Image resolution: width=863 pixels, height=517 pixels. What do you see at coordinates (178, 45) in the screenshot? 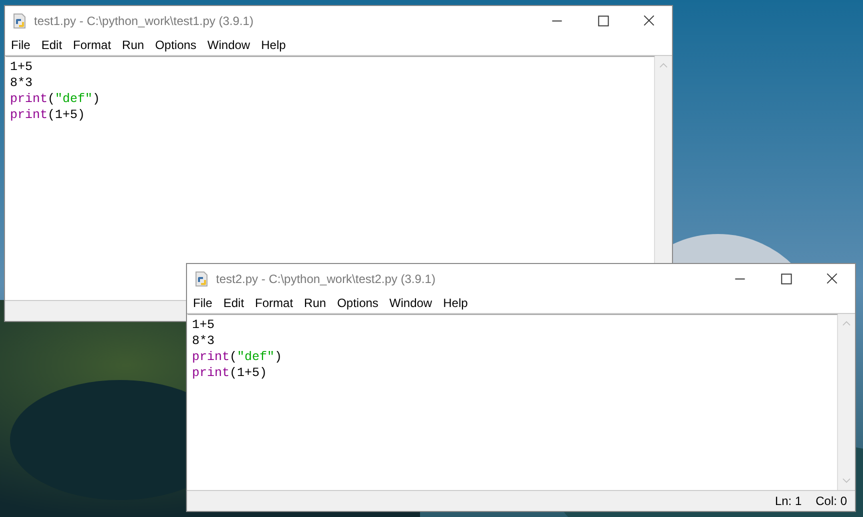
I see `menu-item: Options` at bounding box center [178, 45].